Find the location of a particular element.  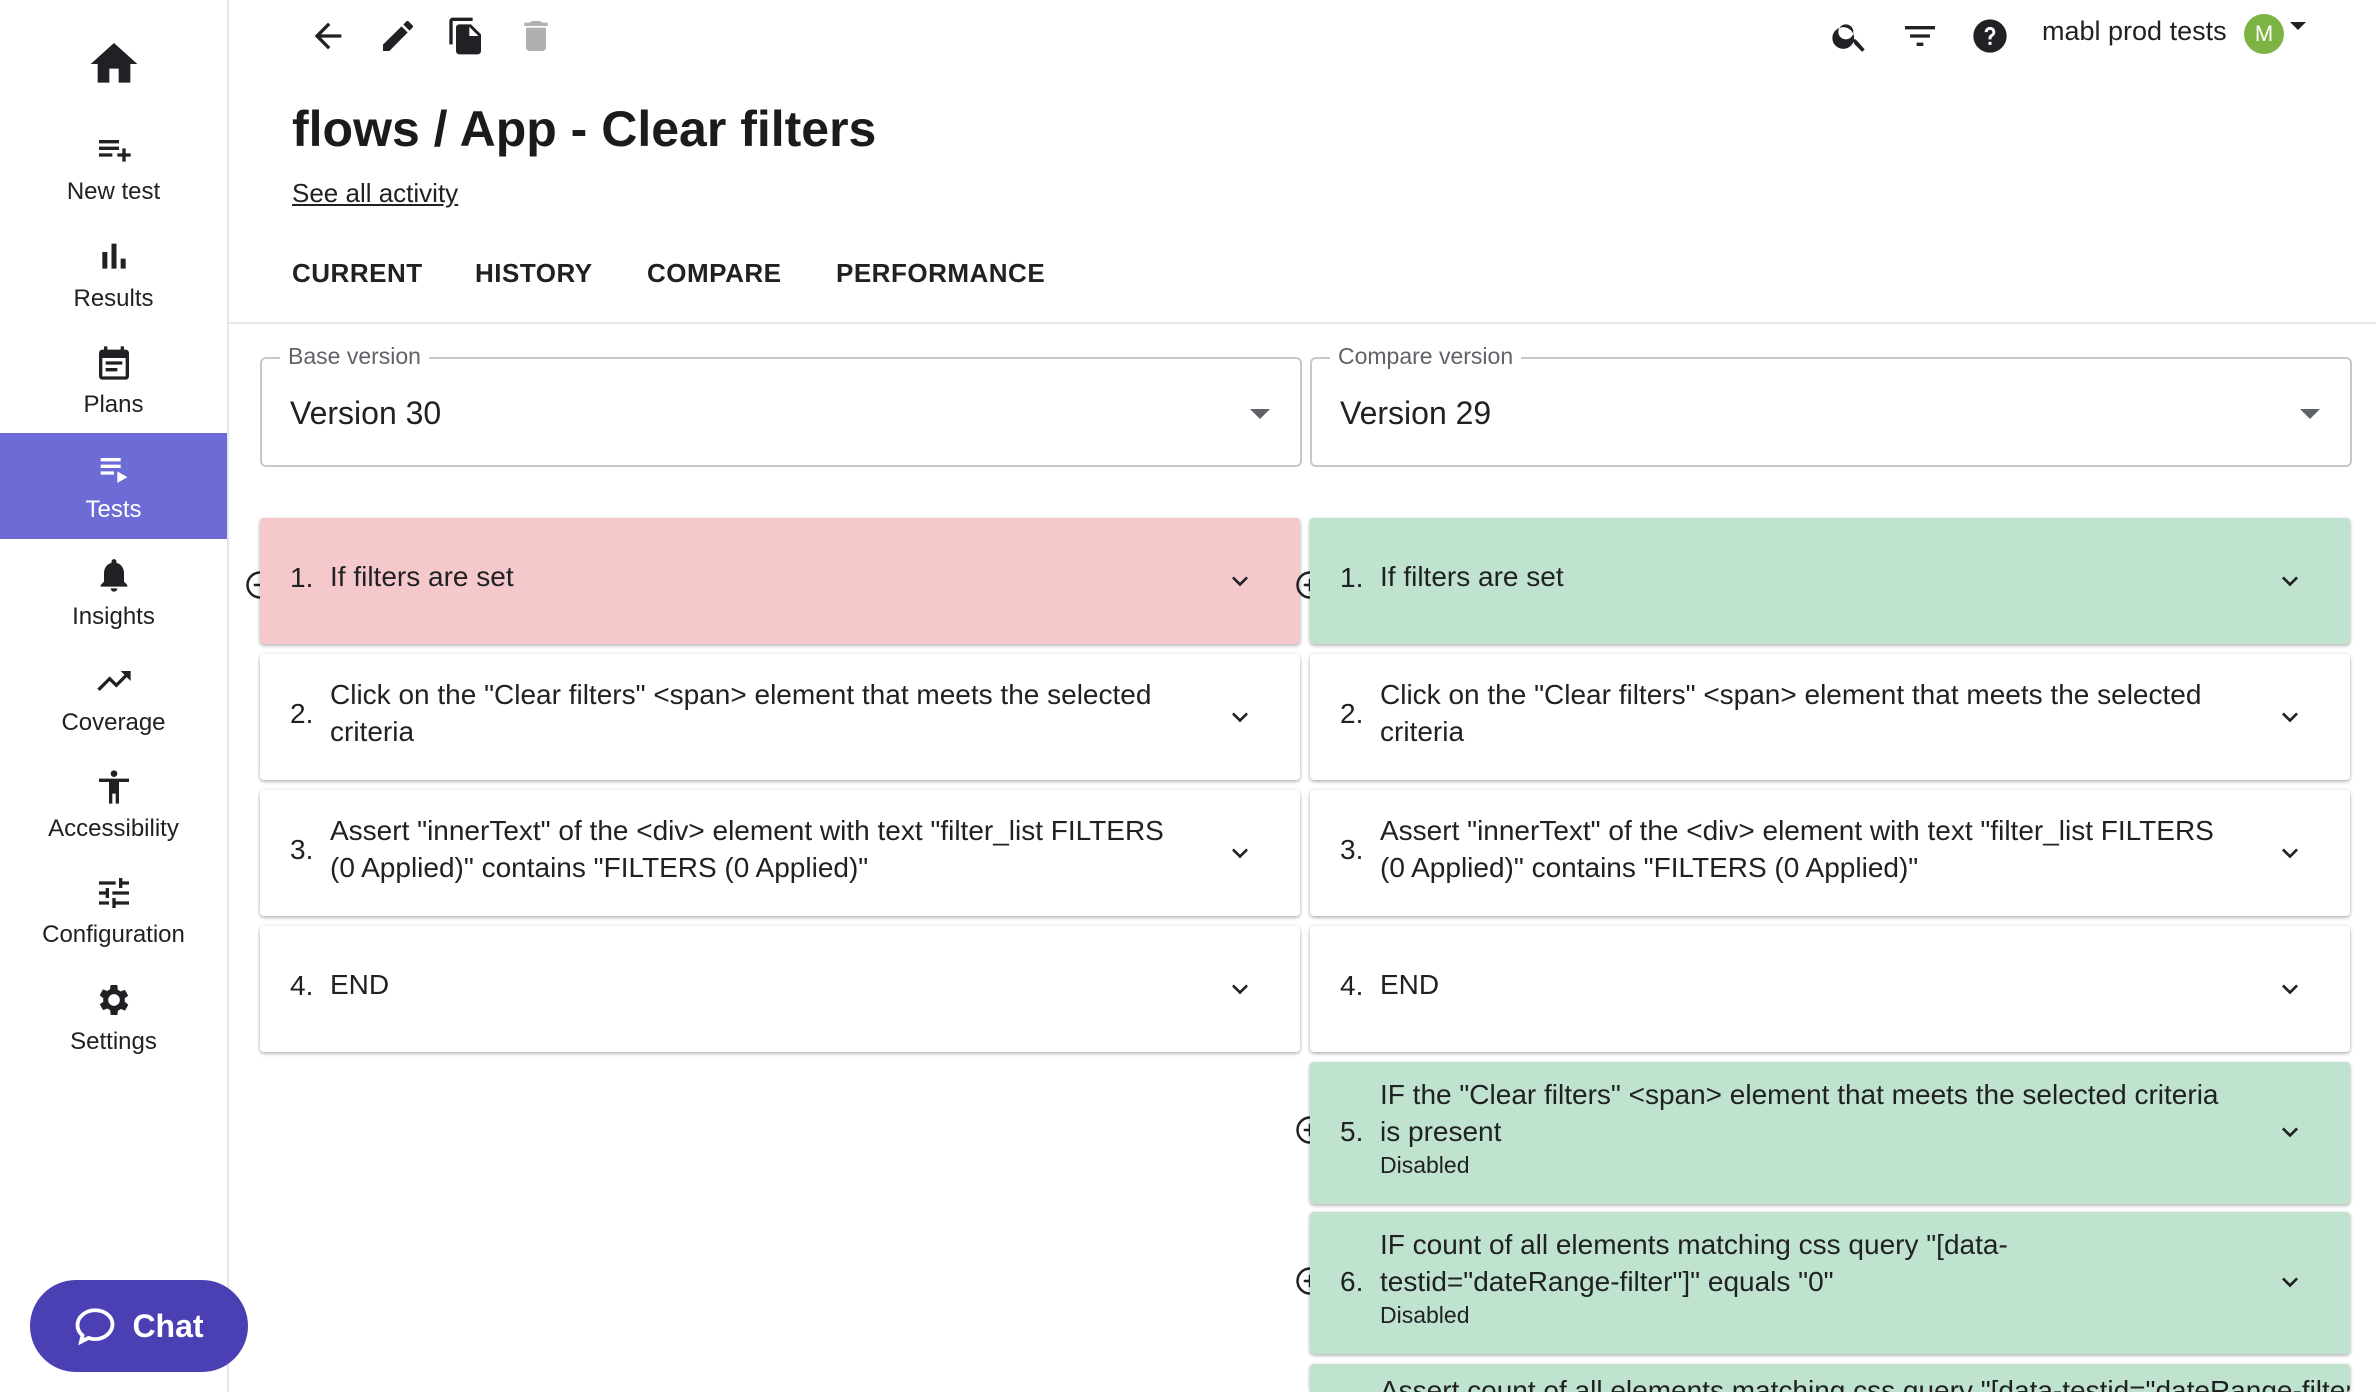

help-button is located at coordinates (1990, 36).